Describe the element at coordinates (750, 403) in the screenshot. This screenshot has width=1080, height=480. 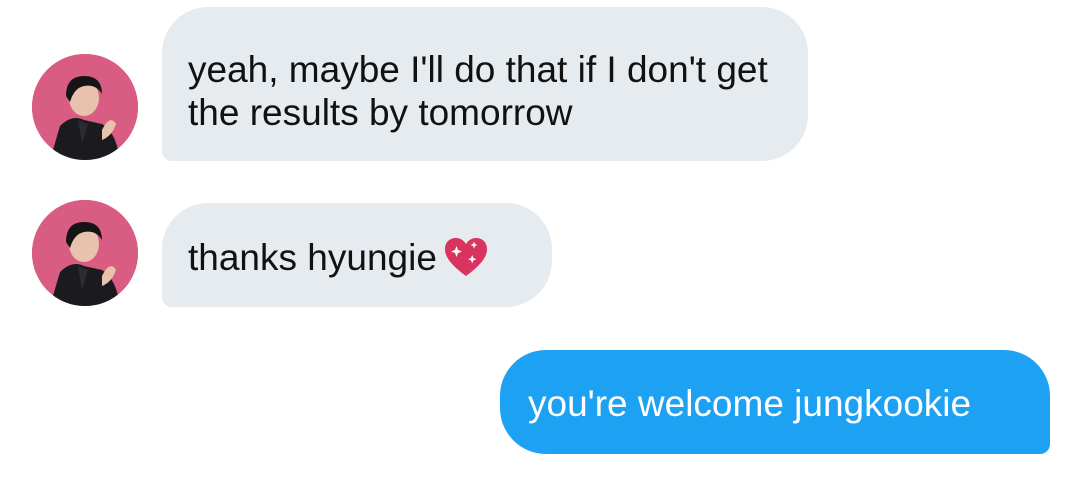
I see `message-text: you're welcome jungkookie` at that location.